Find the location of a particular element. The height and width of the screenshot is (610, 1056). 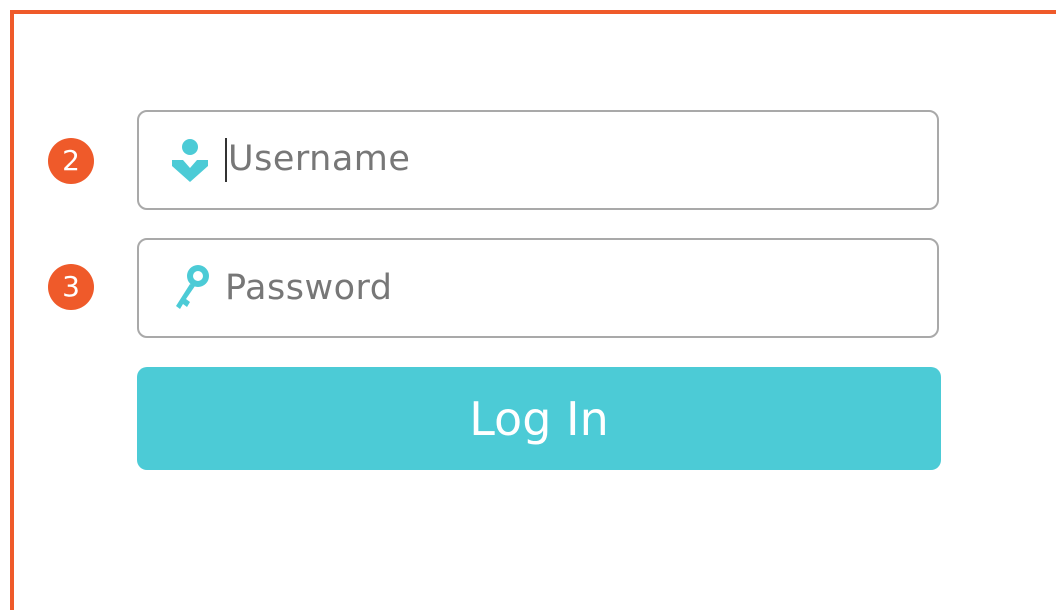

password-input: Password is located at coordinates (308, 288).